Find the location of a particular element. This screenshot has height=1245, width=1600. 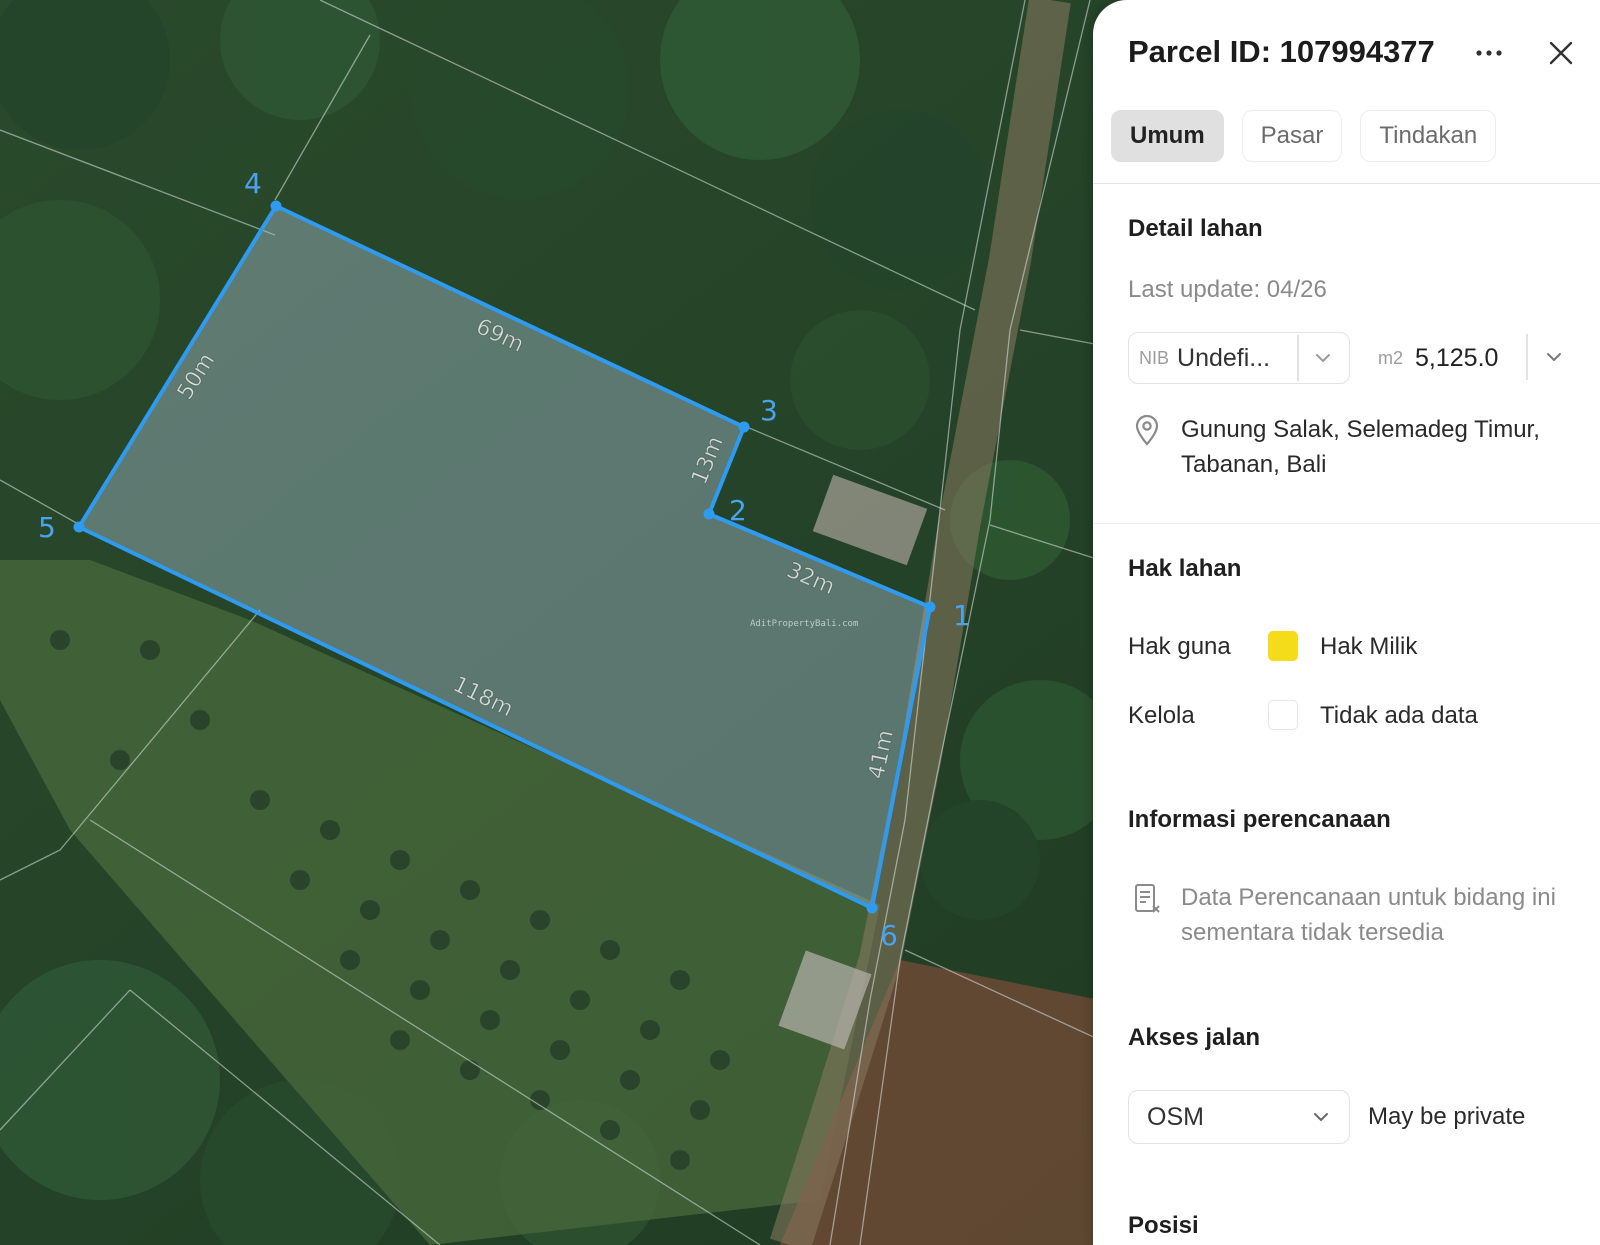

hak-guna-label: Hak guna is located at coordinates (1179, 646).